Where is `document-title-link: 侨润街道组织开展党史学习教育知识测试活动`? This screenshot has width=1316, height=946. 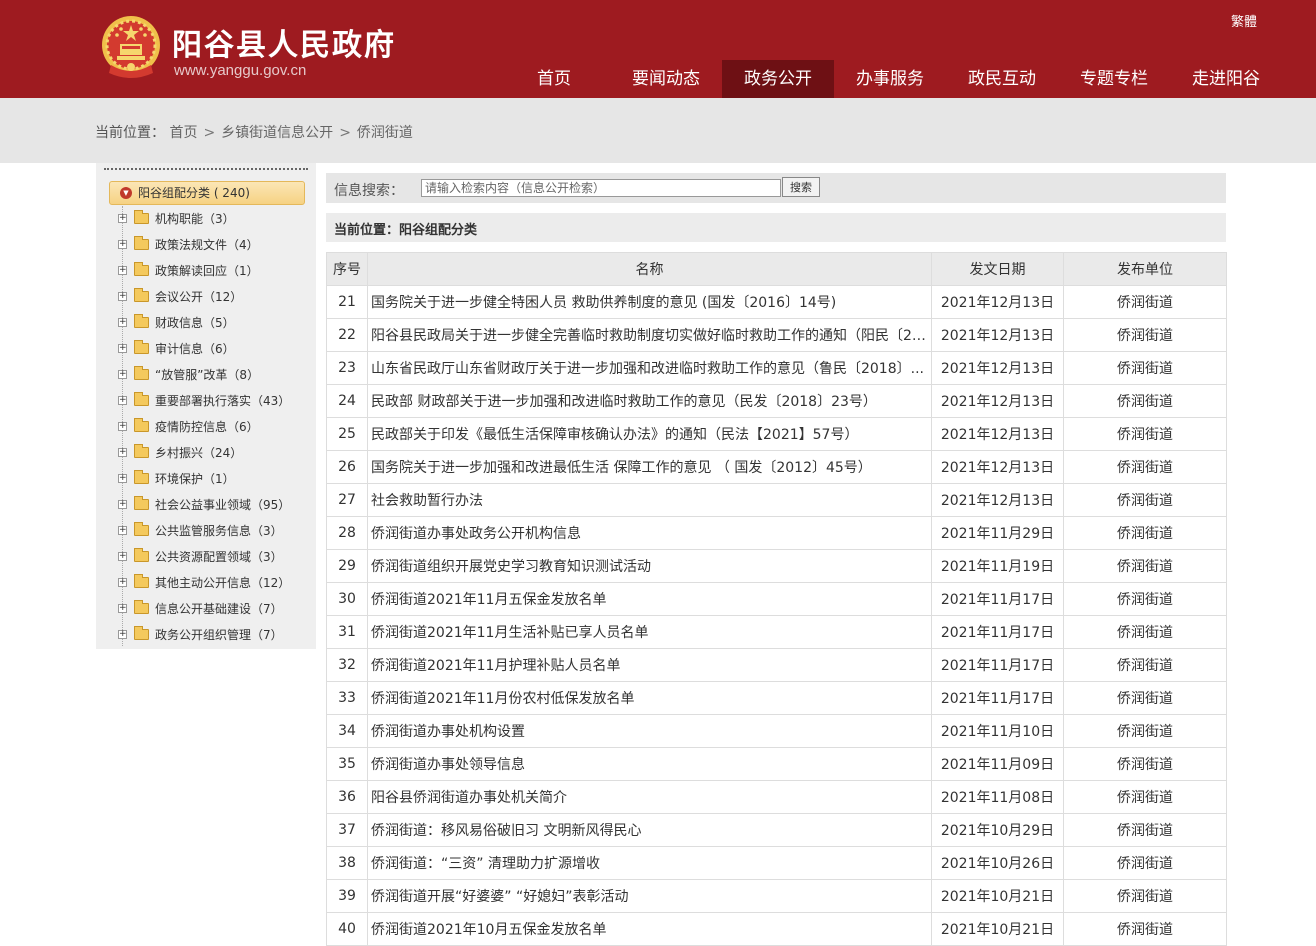 document-title-link: 侨润街道组织开展党史学习教育知识测试活动 is located at coordinates (649, 566).